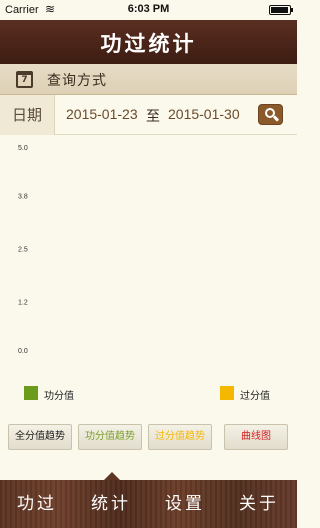 This screenshot has width=320, height=528. Describe the element at coordinates (227, 393) in the screenshot. I see `legend-swatch-demerit` at that location.